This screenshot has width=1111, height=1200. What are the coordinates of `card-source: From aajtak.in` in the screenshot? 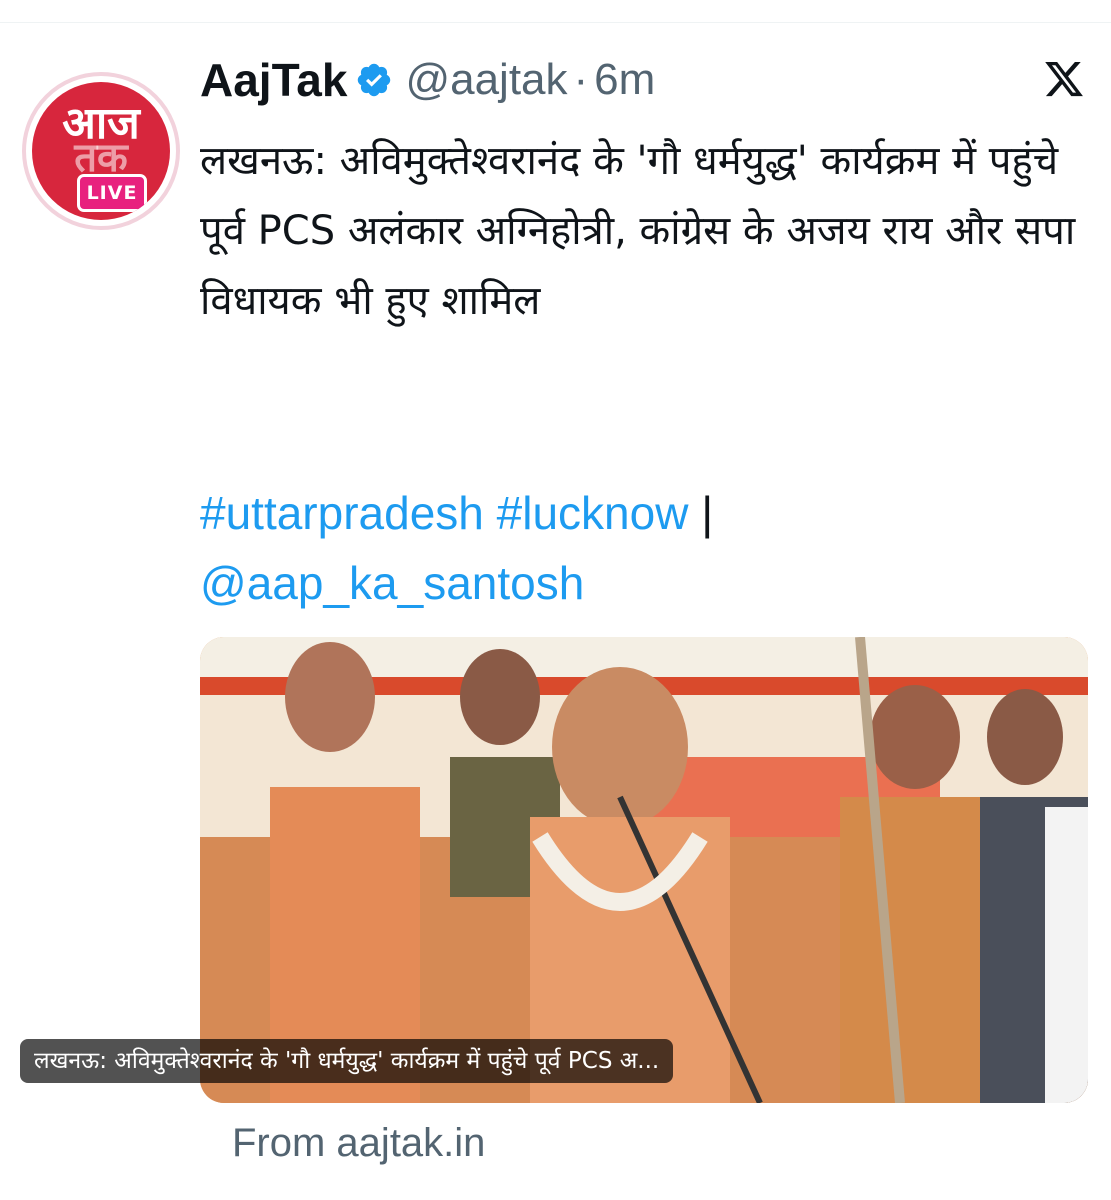 It's located at (358, 1143).